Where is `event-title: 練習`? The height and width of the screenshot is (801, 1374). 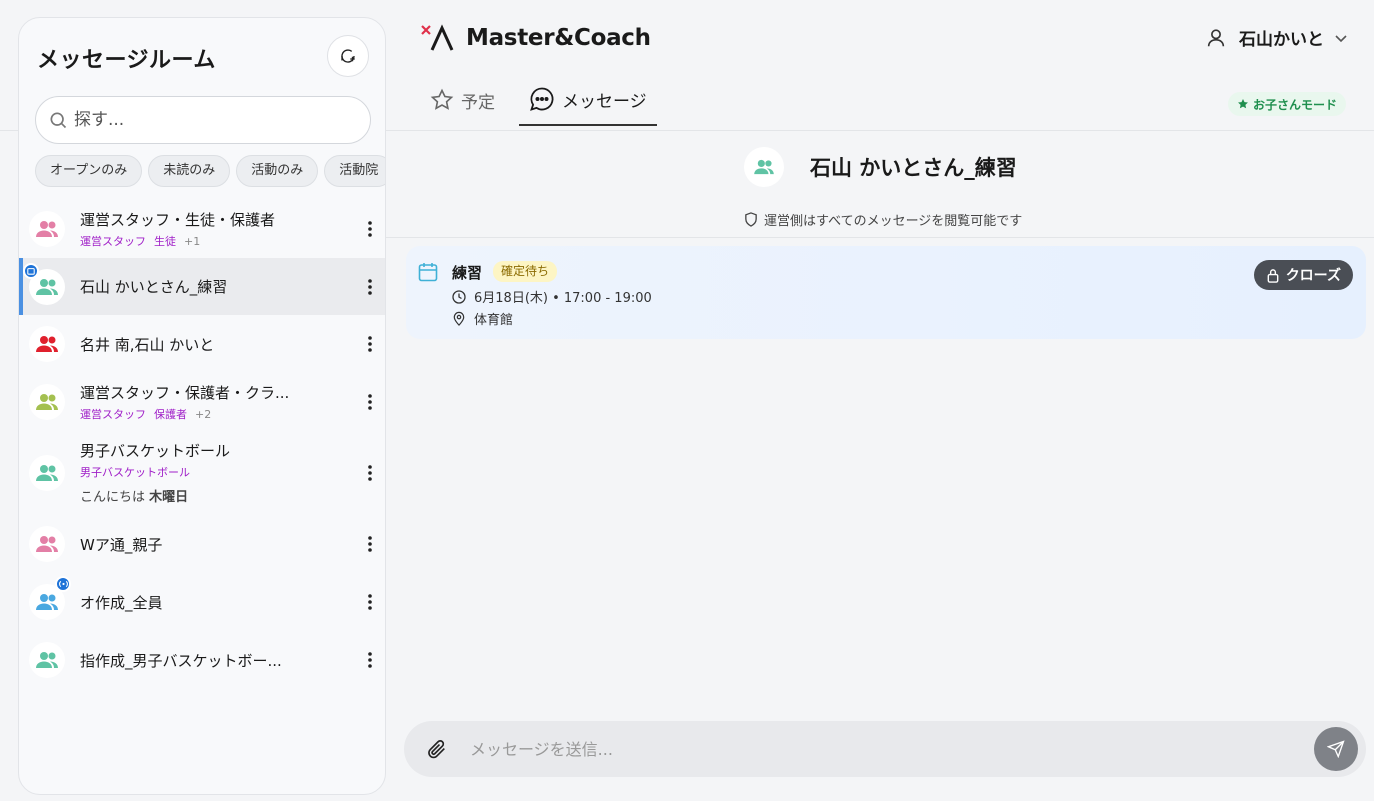
event-title: 練習 is located at coordinates (467, 273).